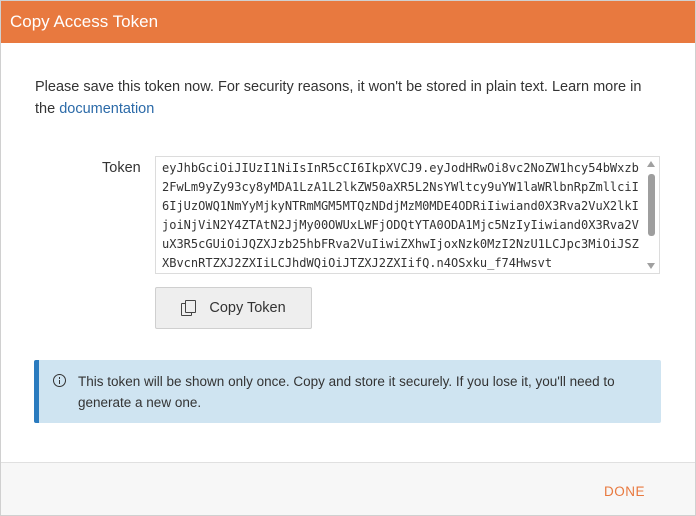 The width and height of the screenshot is (696, 516). I want to click on copy-token-button: Copy Token, so click(233, 308).